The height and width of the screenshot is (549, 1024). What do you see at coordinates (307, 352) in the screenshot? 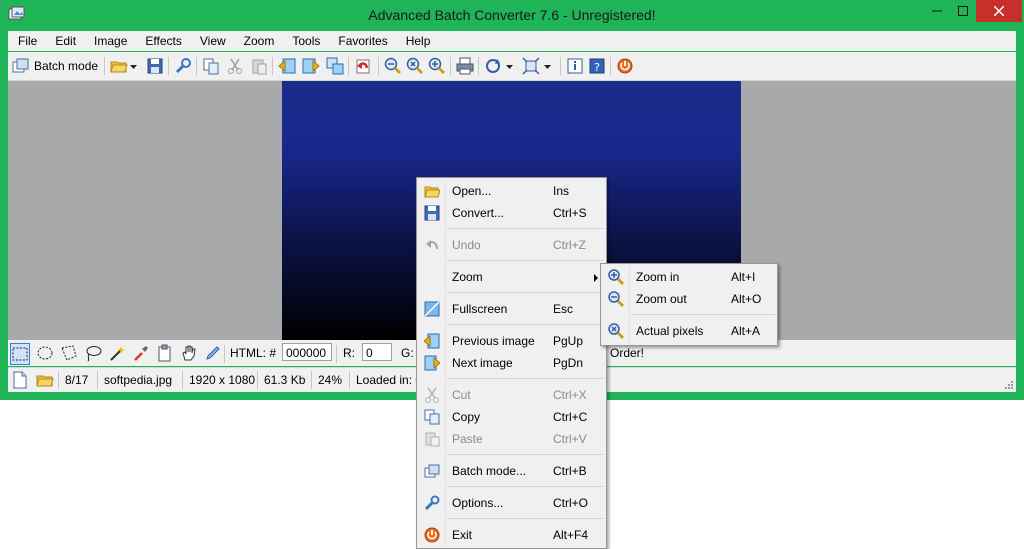
I see `html-color-field: 000000` at bounding box center [307, 352].